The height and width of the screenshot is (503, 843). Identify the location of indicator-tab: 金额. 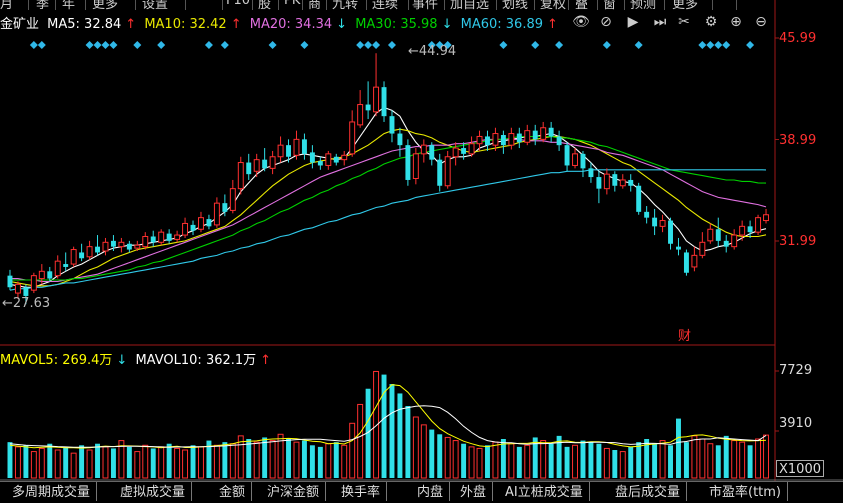
(232, 491).